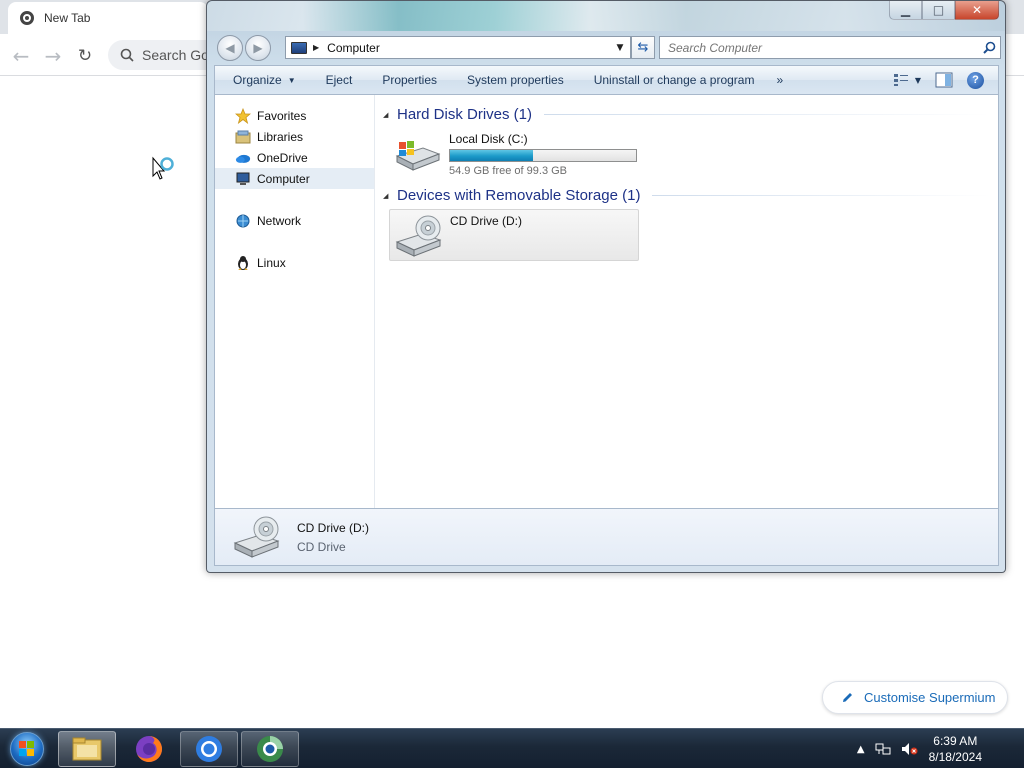 The image size is (1024, 768). I want to click on change-view-icon, so click(900, 80).